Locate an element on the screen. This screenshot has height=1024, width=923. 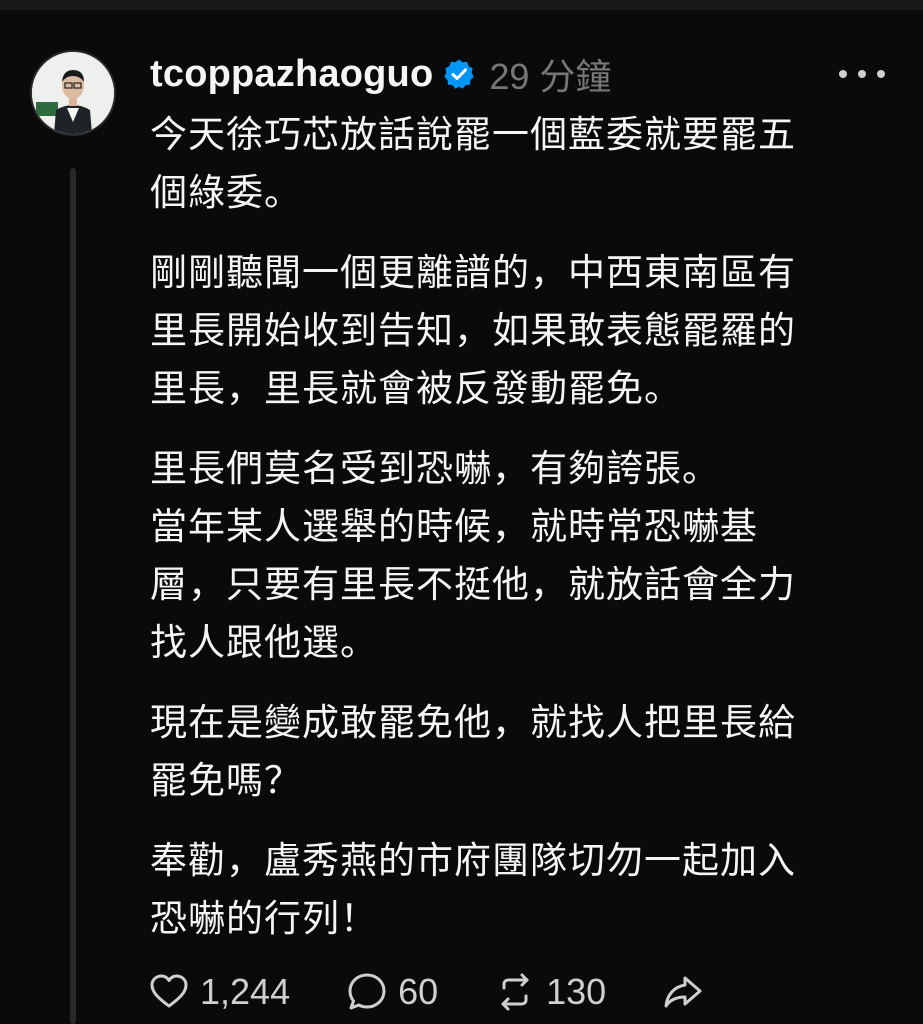
comment-icon is located at coordinates (367, 991).